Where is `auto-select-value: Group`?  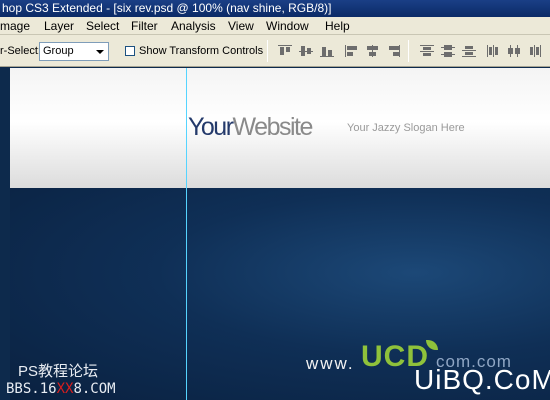
auto-select-value: Group is located at coordinates (58, 51).